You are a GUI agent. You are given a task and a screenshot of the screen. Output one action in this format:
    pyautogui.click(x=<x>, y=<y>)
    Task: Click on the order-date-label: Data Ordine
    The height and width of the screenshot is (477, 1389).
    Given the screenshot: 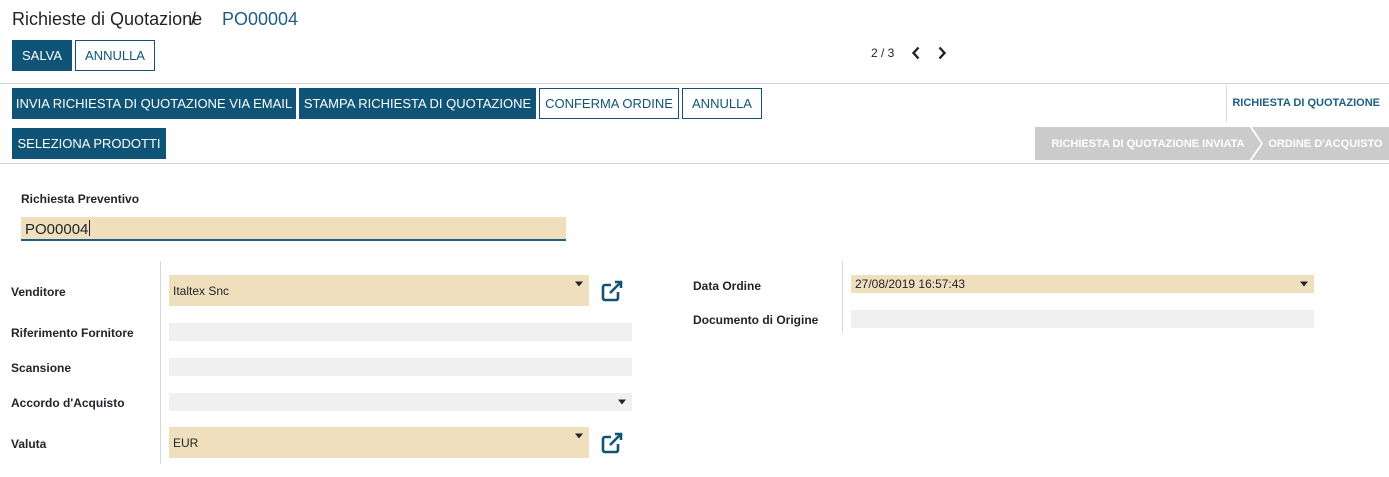 What is the action you would take?
    pyautogui.click(x=727, y=286)
    